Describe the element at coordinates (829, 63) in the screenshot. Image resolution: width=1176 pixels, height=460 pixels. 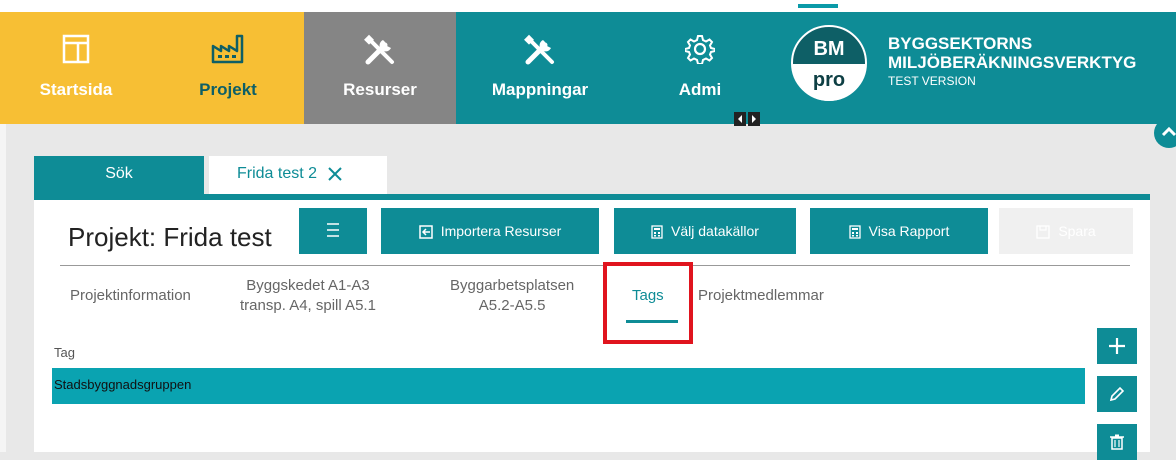
I see `bm-pro-logo: BM pro` at that location.